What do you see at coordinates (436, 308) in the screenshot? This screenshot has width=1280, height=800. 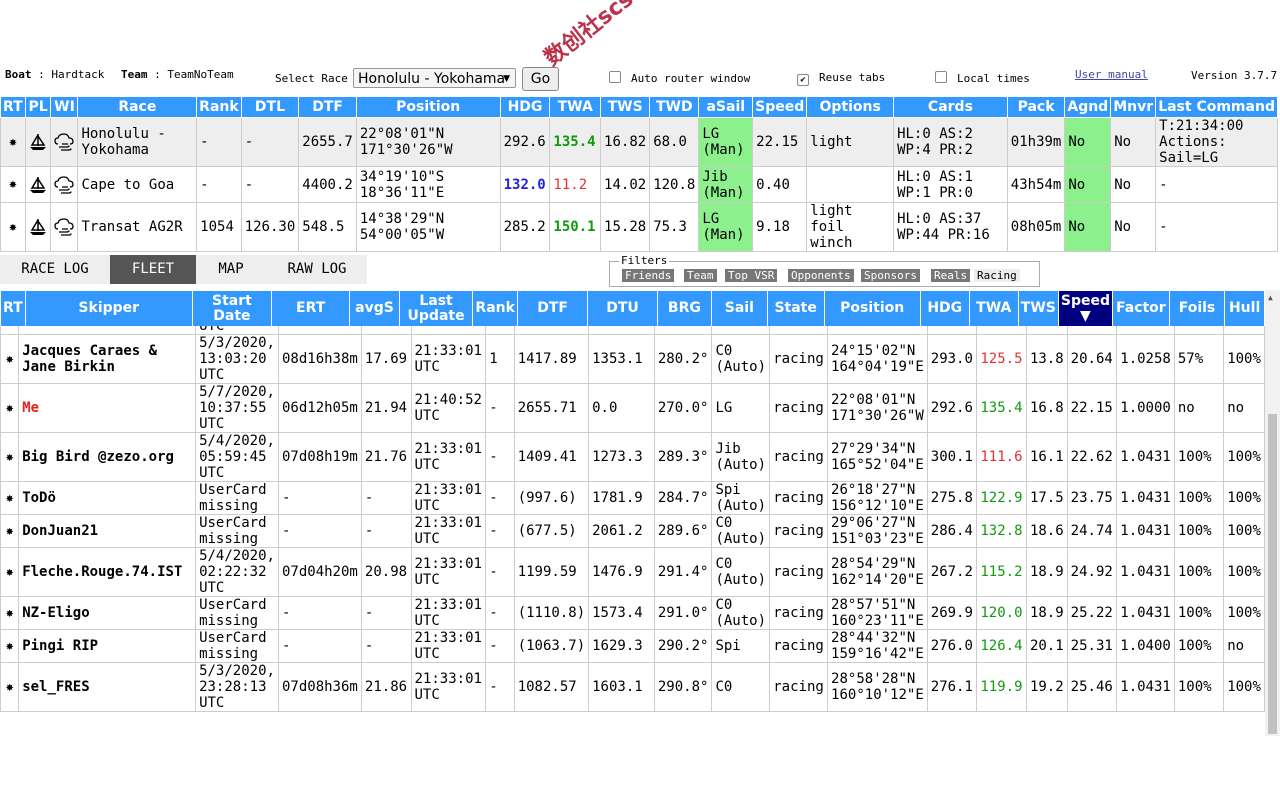 I see `fleet-header-last-update: Last Update` at bounding box center [436, 308].